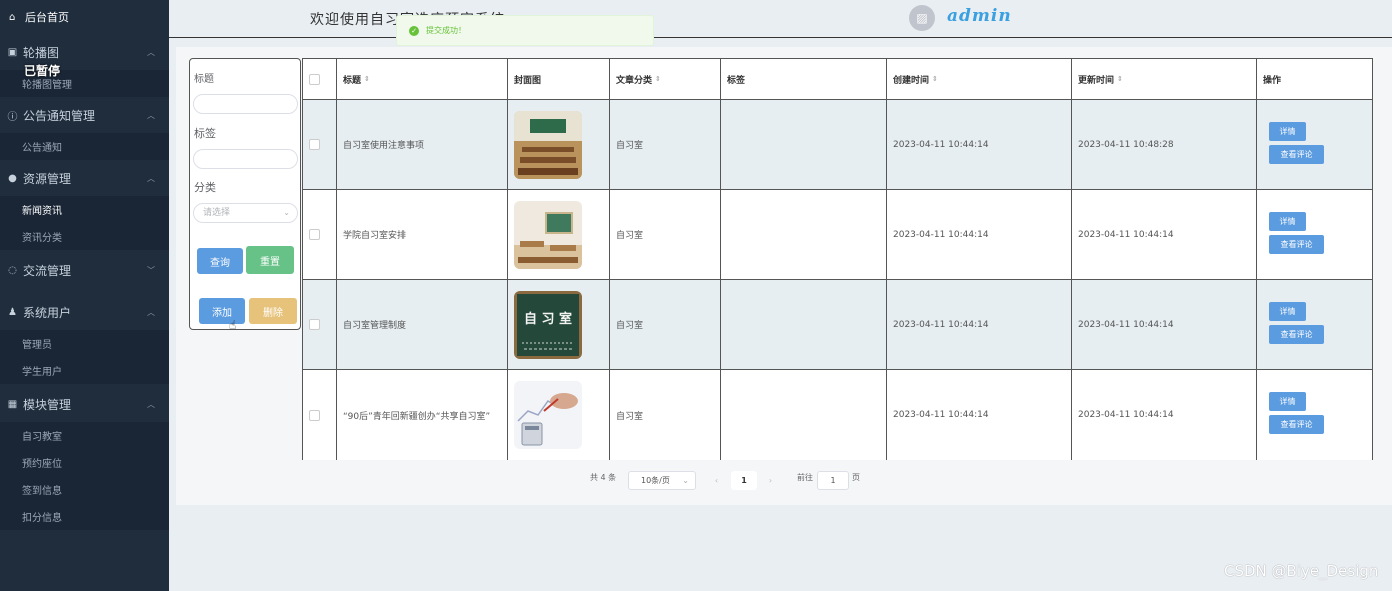  What do you see at coordinates (911, 80) in the screenshot?
I see `header-label: 创建时间` at bounding box center [911, 80].